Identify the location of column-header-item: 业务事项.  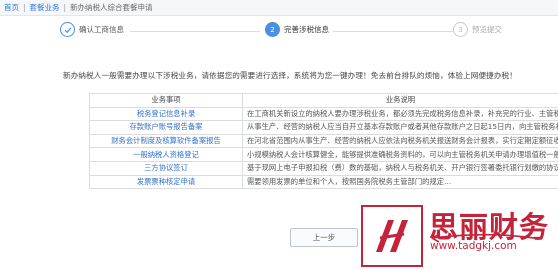
(166, 100).